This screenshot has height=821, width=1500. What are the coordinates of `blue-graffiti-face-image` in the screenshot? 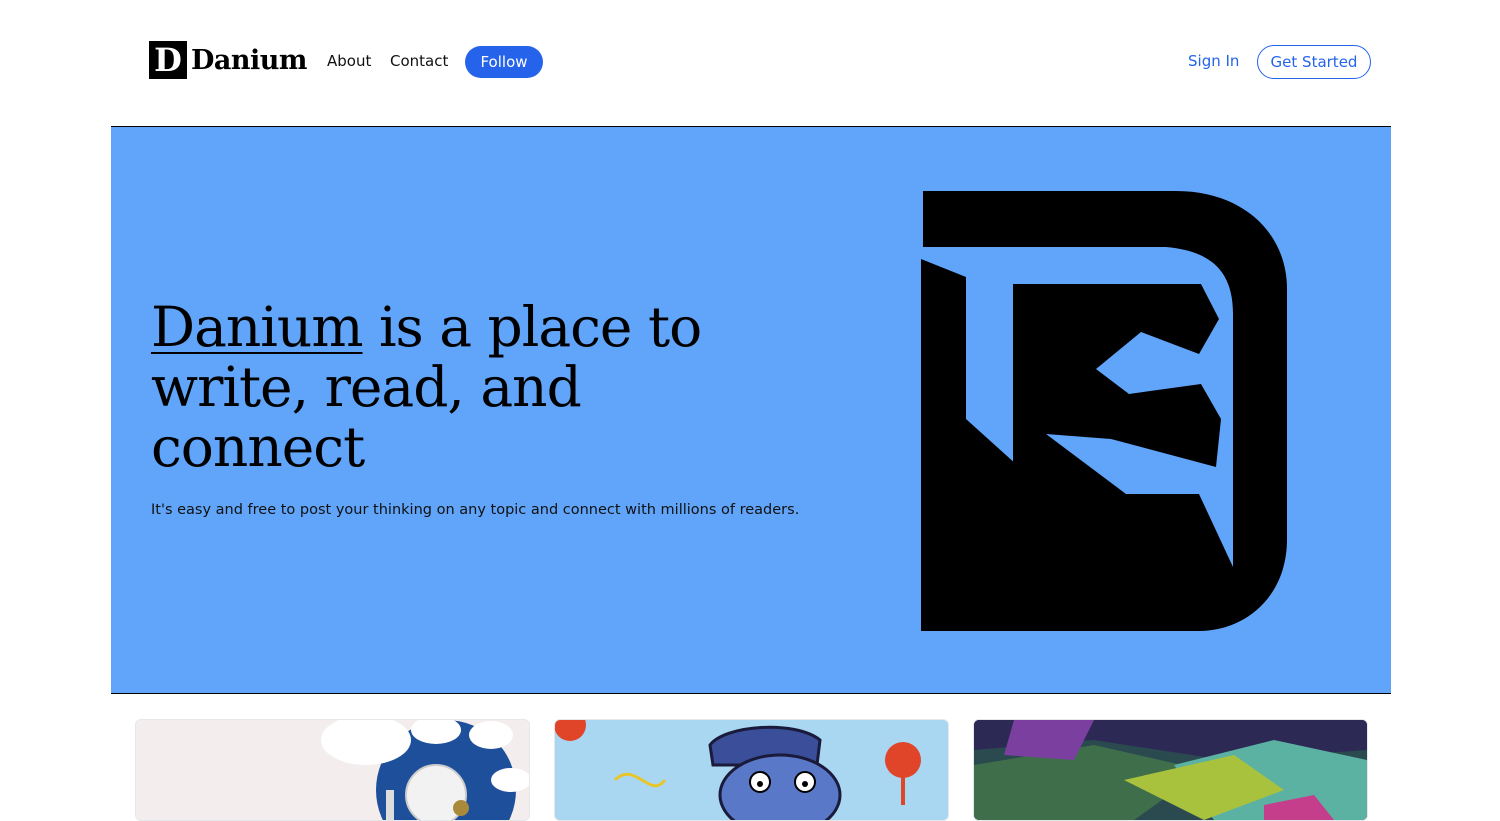 It's located at (751, 770).